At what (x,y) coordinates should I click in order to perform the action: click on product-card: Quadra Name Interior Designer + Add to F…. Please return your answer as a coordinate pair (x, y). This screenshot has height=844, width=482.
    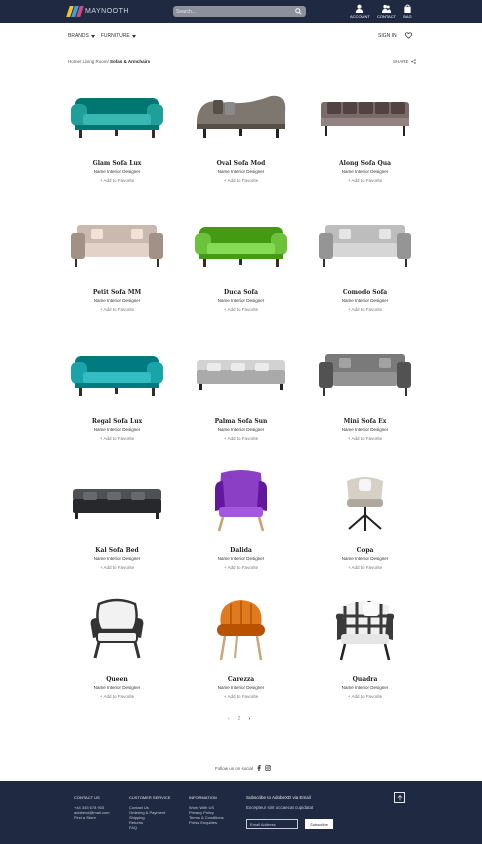
    Looking at the image, I should click on (365, 658).